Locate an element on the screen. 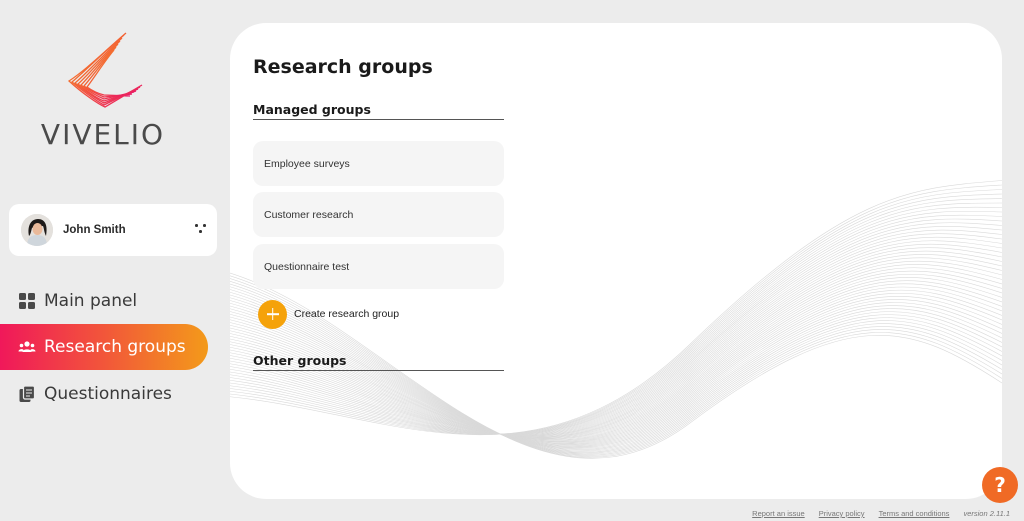 The height and width of the screenshot is (521, 1024). copy-icon is located at coordinates (27, 394).